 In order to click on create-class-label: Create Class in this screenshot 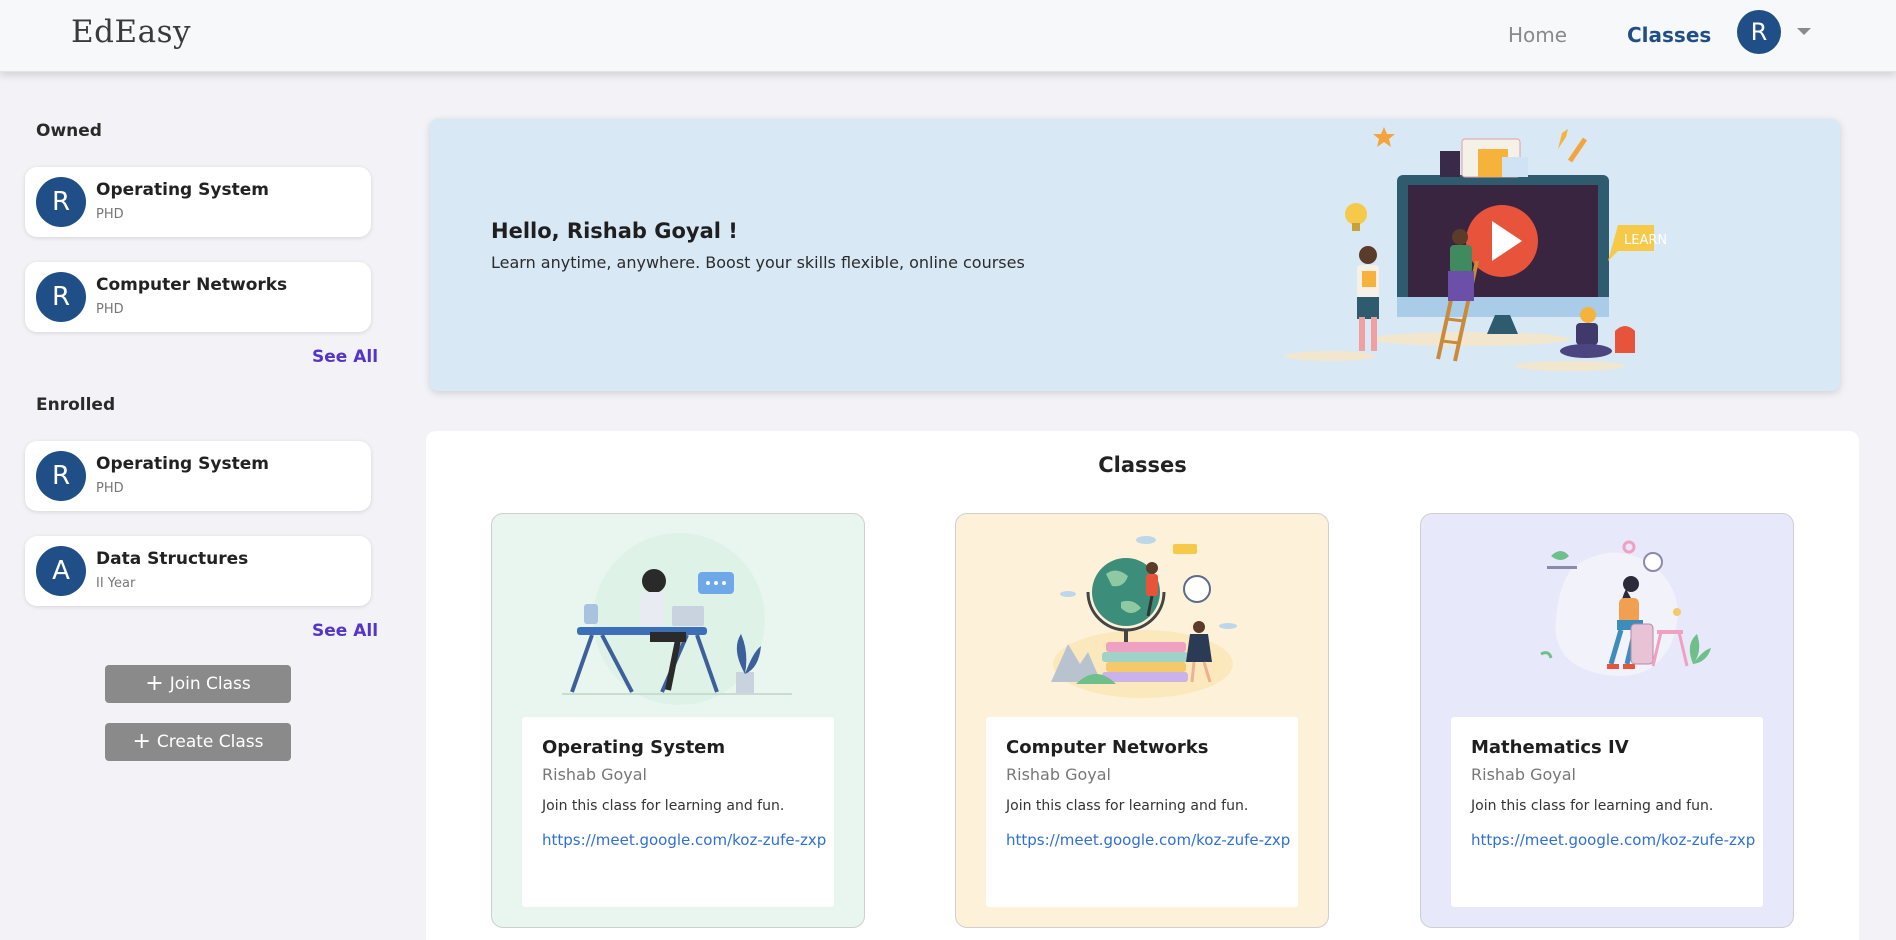, I will do `click(210, 742)`.